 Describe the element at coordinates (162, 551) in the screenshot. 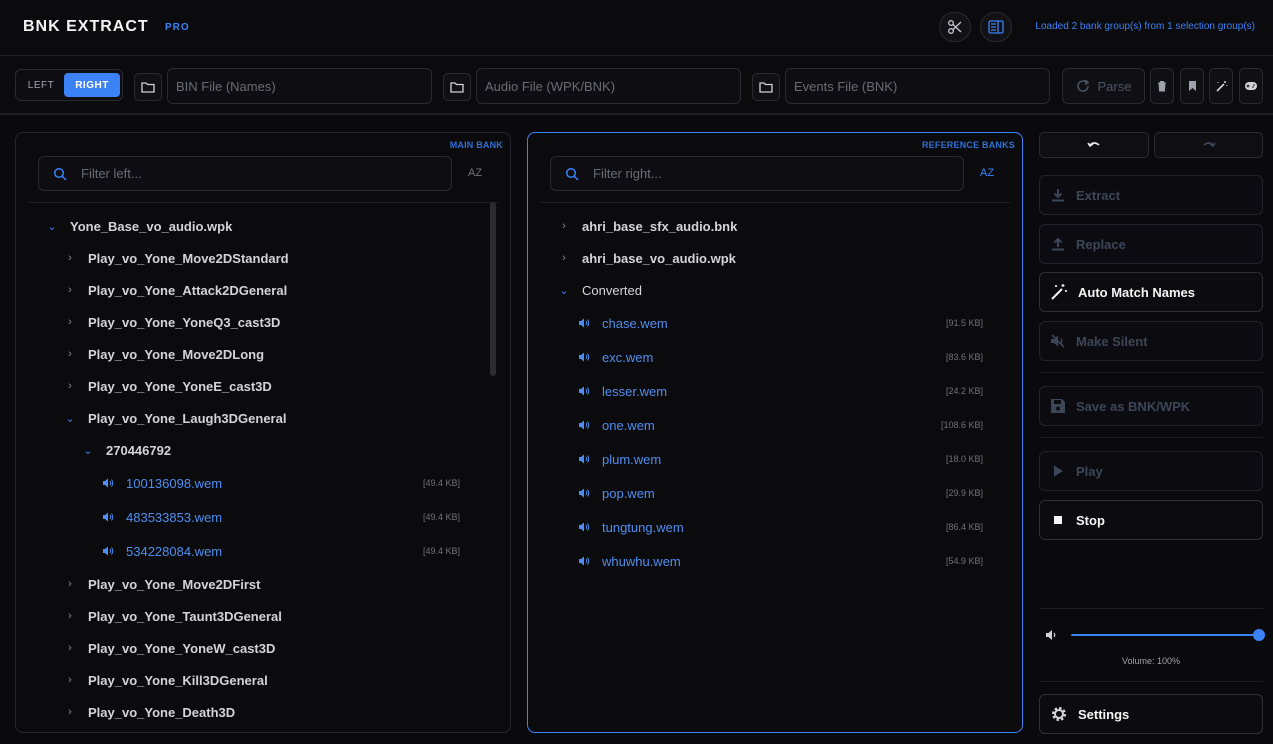

I see `wem-file-row: 534228084.wem` at that location.